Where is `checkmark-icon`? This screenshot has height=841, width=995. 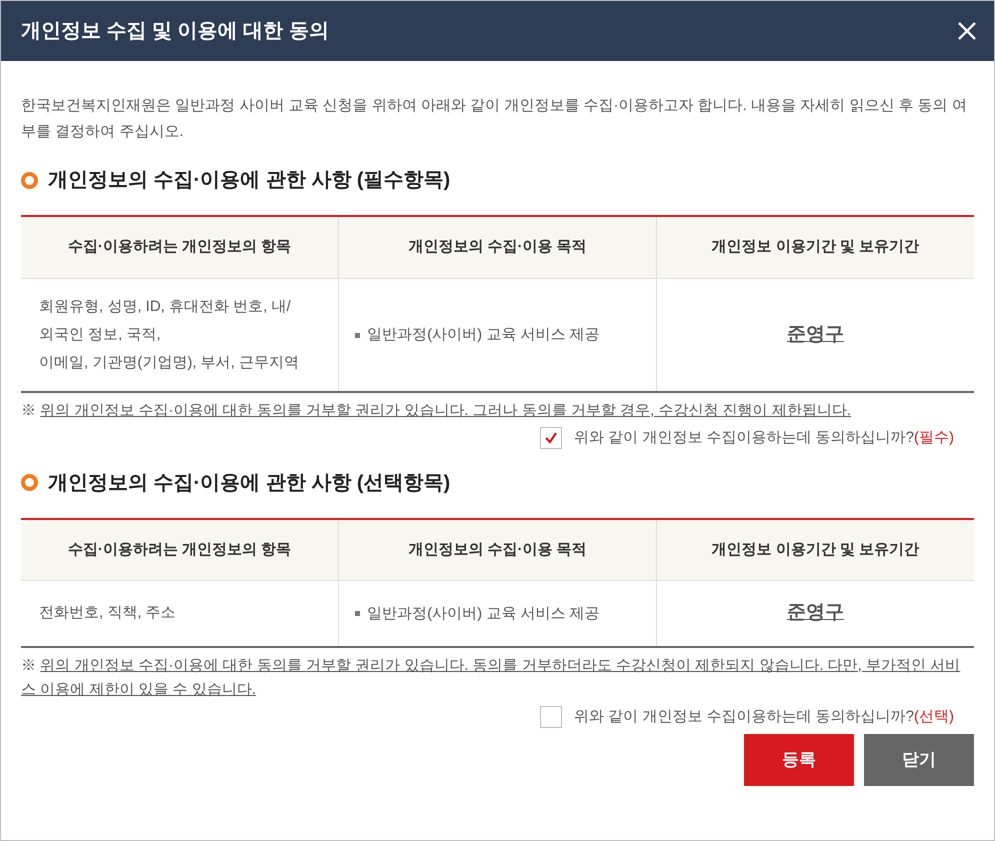
checkmark-icon is located at coordinates (550, 438).